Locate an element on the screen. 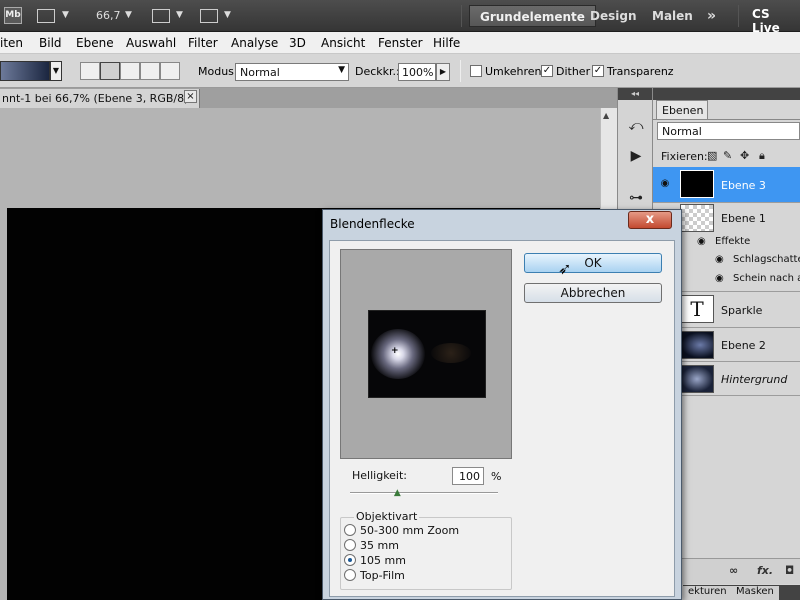 This screenshot has height=600, width=800. layer-mask-icon: ◘ is located at coordinates (789, 570).